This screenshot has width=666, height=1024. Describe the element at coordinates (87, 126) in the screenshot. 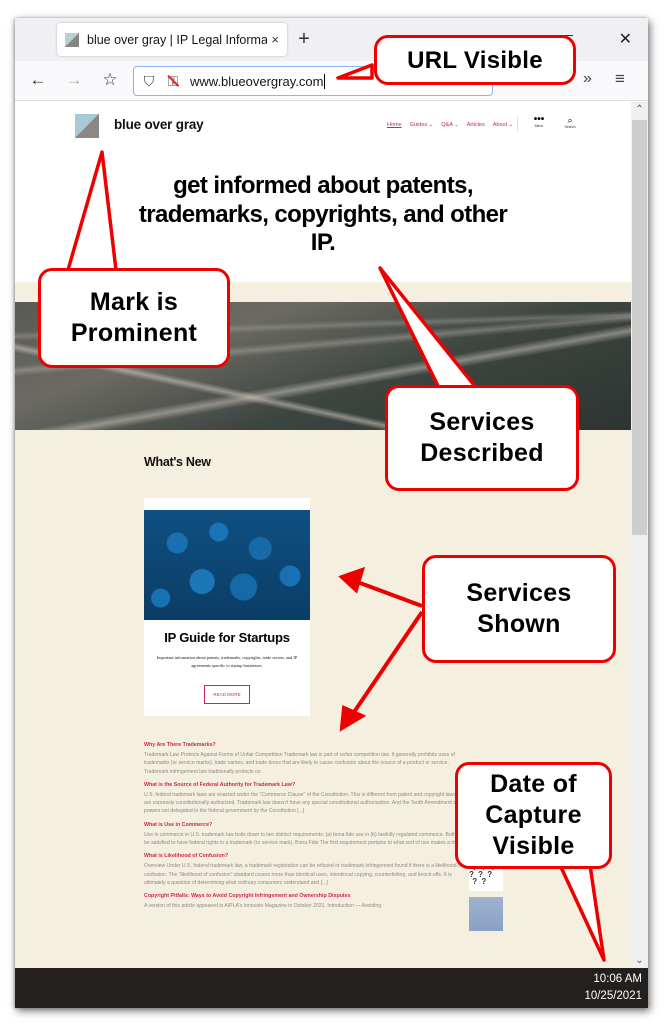

I see `logo-mark-icon` at that location.